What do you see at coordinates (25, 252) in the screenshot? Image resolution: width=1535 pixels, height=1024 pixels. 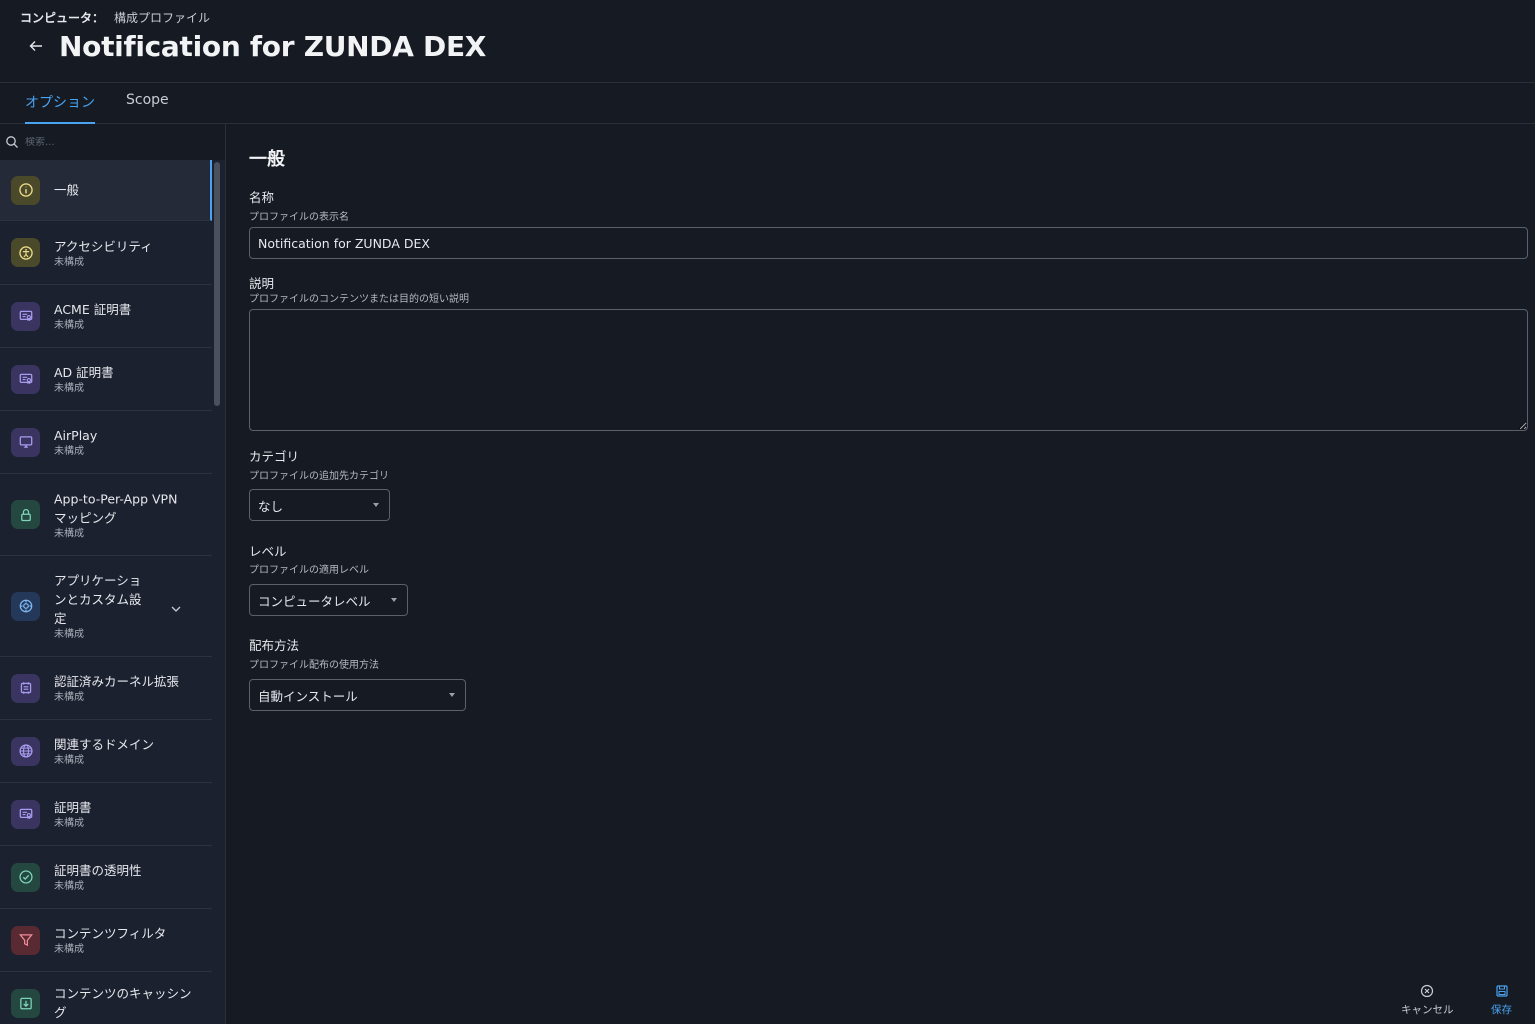 I see `accessibility-icon` at bounding box center [25, 252].